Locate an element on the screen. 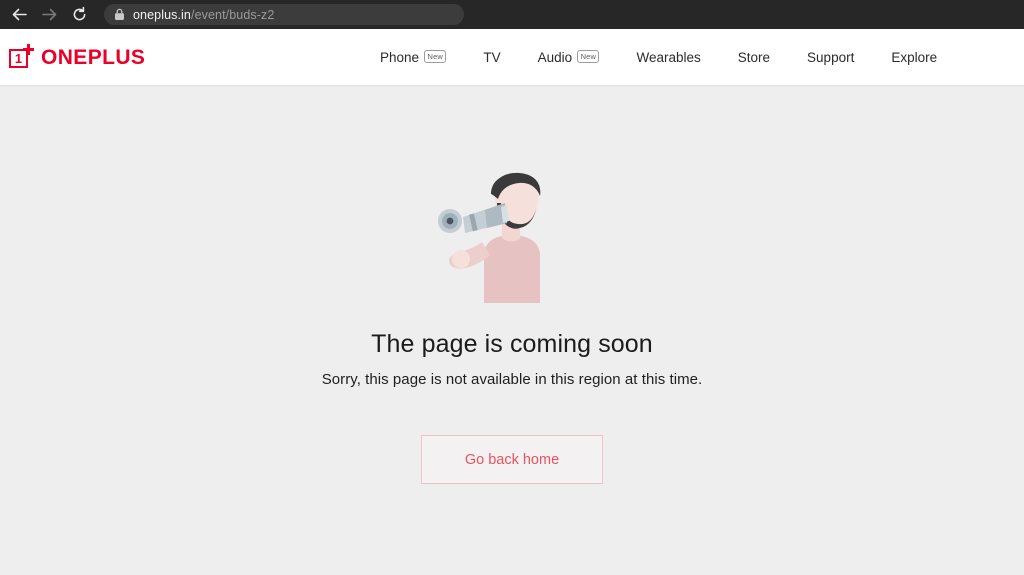  forward-button is located at coordinates (49, 14).